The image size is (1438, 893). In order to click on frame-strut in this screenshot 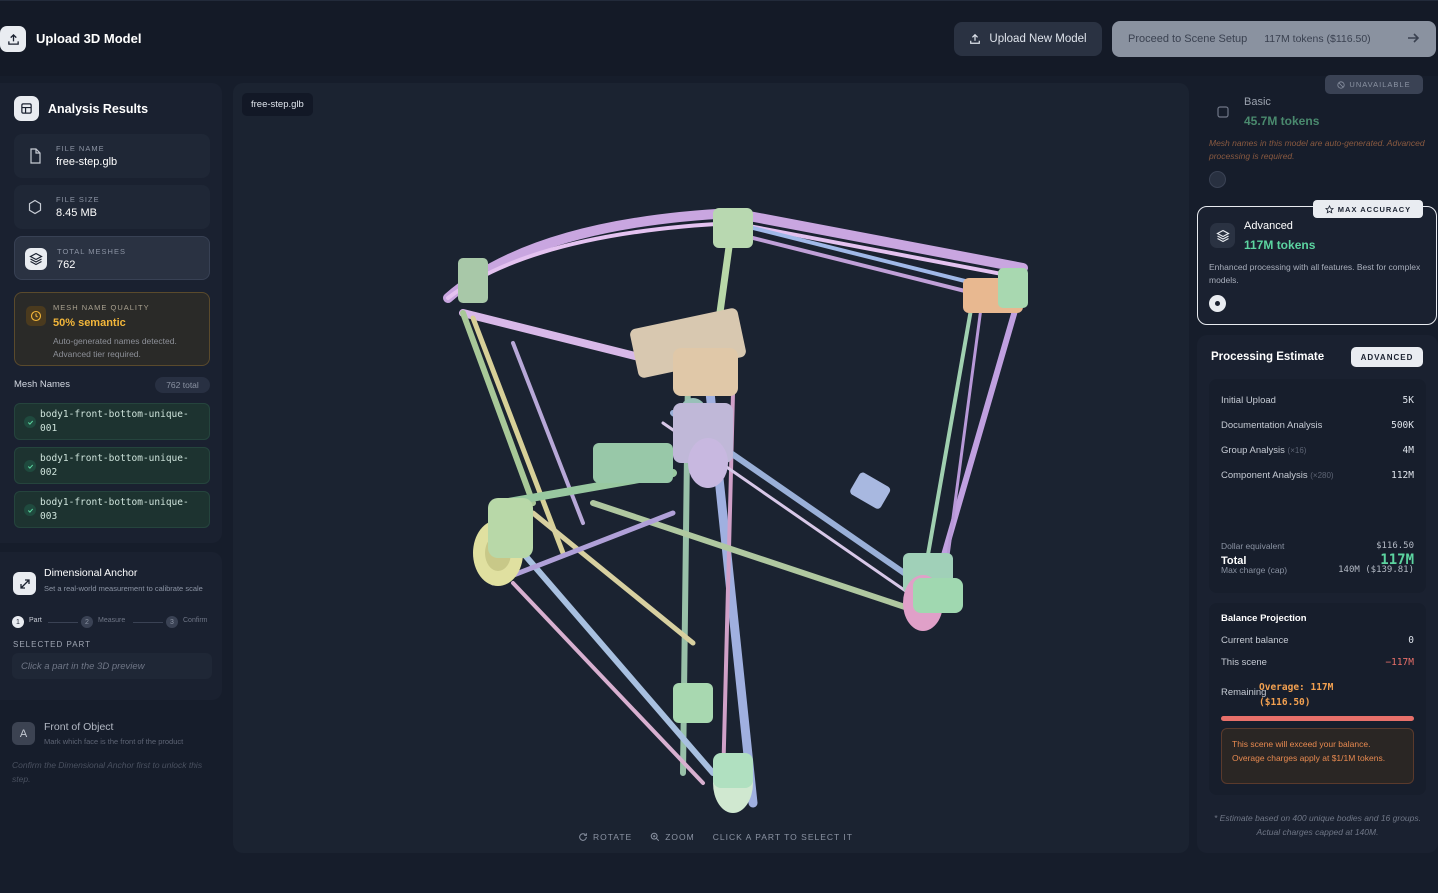, I will do `click(758, 558)`.